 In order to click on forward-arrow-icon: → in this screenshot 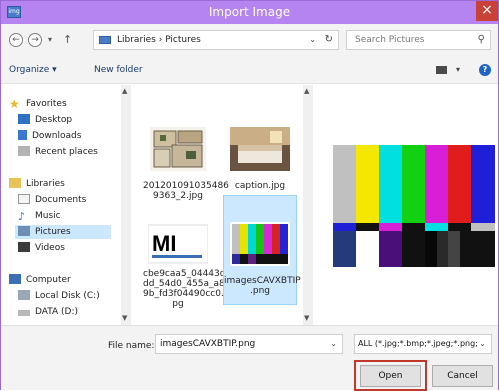, I will do `click(35, 40)`.